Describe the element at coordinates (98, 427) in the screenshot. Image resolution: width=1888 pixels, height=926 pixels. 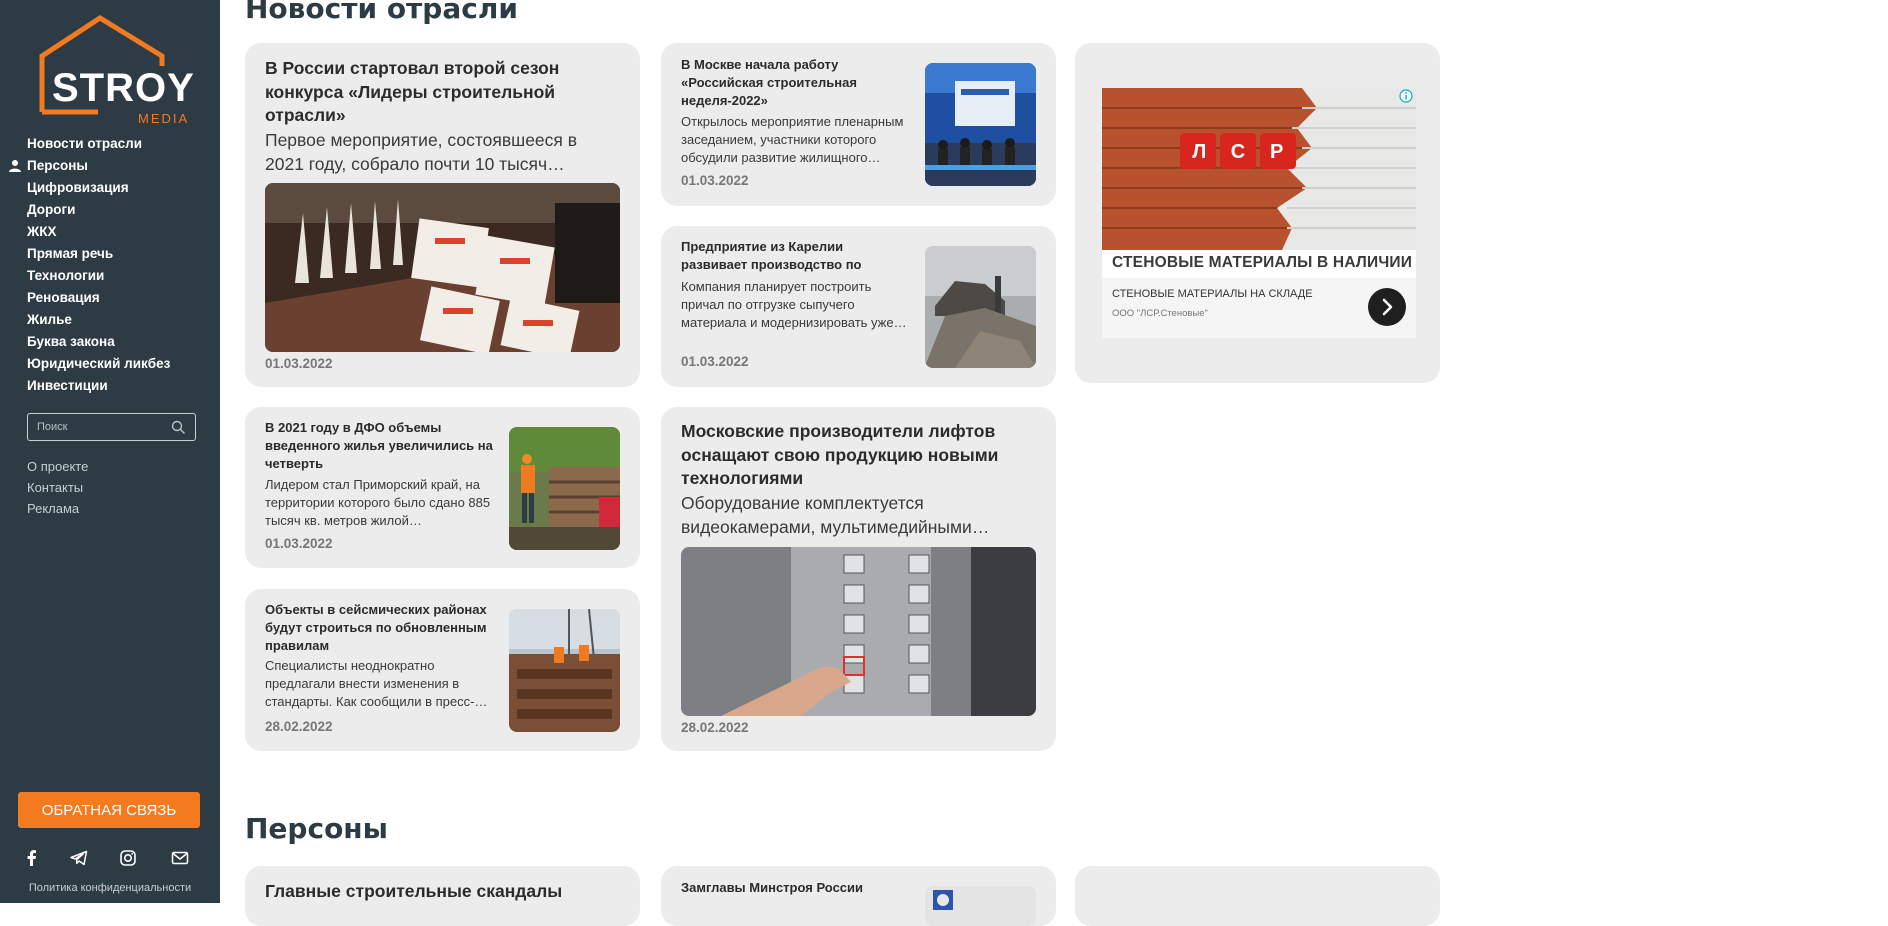
I see `search-input` at that location.